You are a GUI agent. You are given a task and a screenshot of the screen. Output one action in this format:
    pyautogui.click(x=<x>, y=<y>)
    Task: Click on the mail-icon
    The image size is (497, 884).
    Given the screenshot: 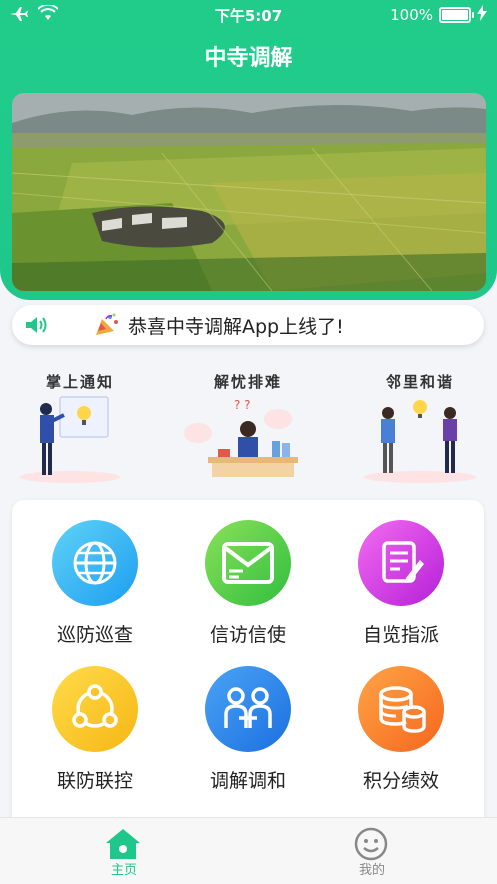 What is the action you would take?
    pyautogui.click(x=248, y=563)
    